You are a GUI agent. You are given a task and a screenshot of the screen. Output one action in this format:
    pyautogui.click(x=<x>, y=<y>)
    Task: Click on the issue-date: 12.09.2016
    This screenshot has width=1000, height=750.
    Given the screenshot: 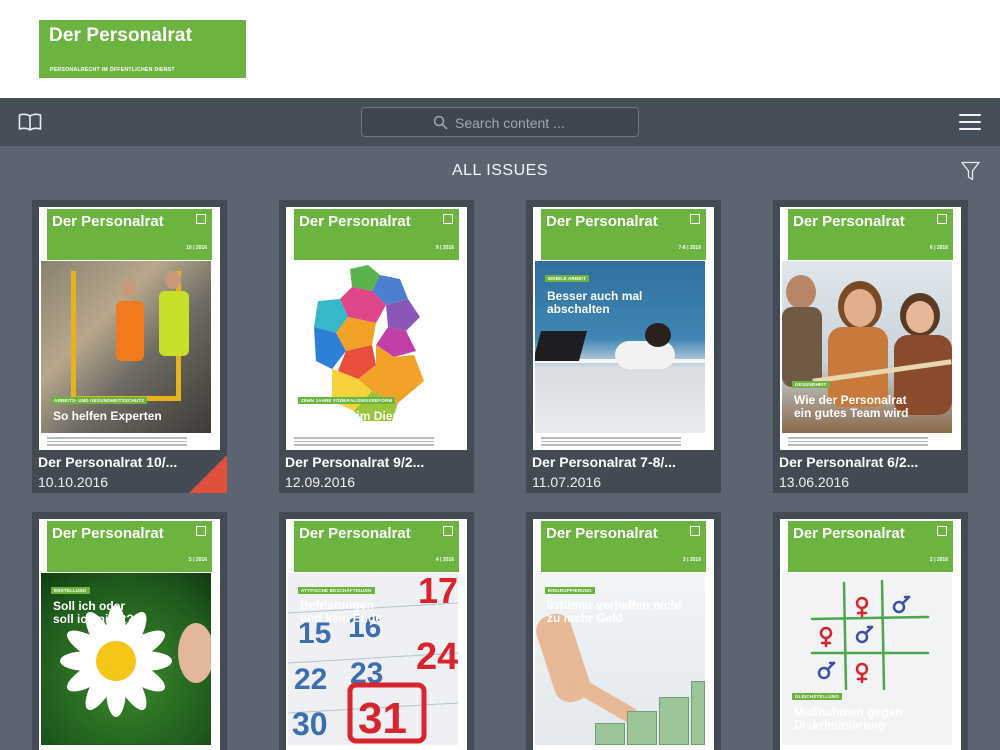 What is the action you would take?
    pyautogui.click(x=320, y=482)
    